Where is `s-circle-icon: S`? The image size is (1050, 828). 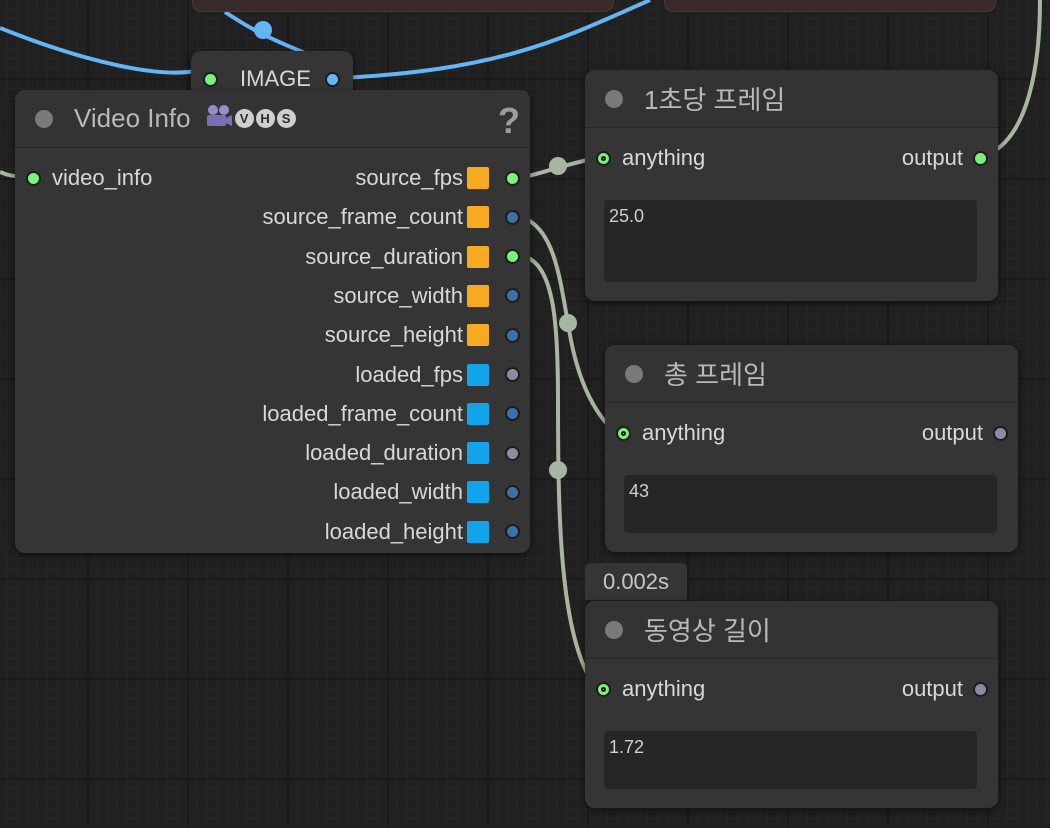 s-circle-icon: S is located at coordinates (286, 118).